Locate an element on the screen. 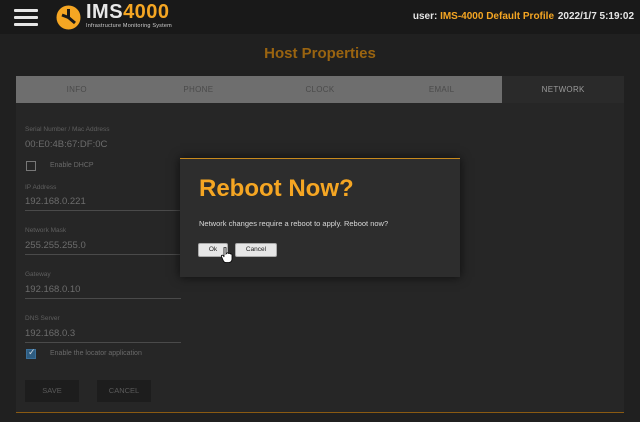 The image size is (640, 422). tab-bar: INFO PHONE CLOCK EMAIL NETWORK is located at coordinates (320, 89).